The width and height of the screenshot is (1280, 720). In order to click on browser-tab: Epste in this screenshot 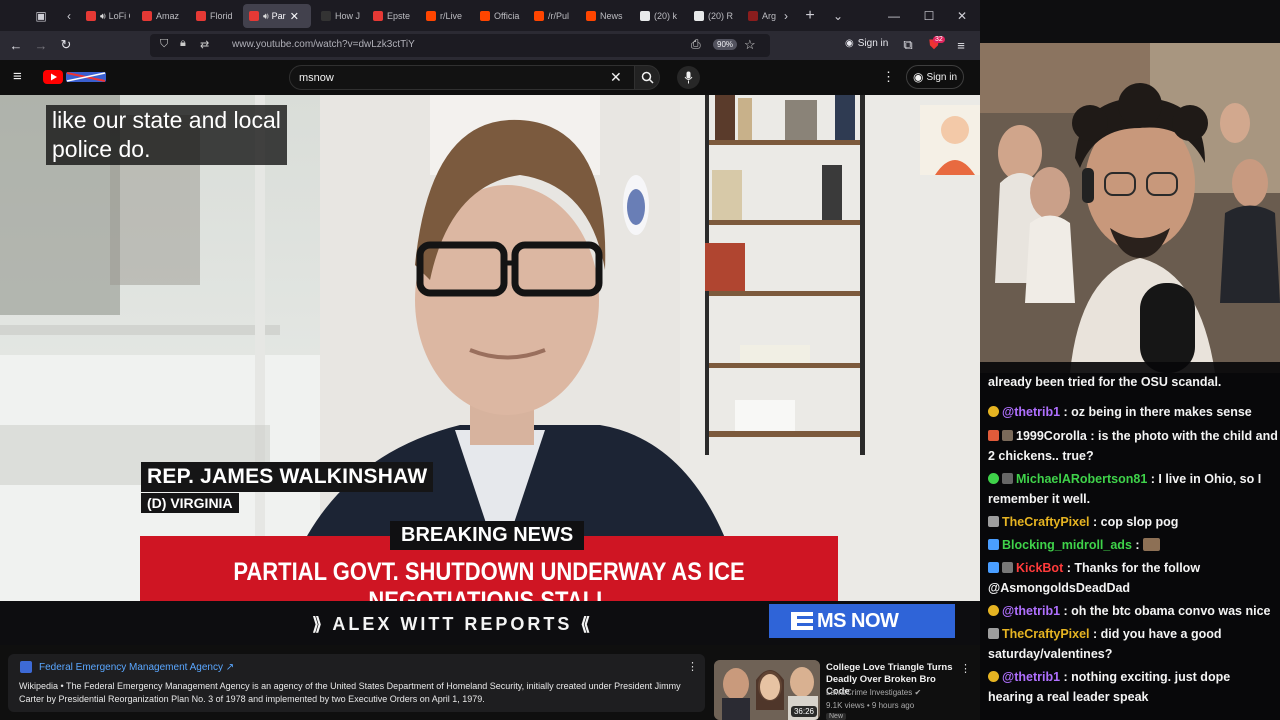, I will do `click(392, 16)`.